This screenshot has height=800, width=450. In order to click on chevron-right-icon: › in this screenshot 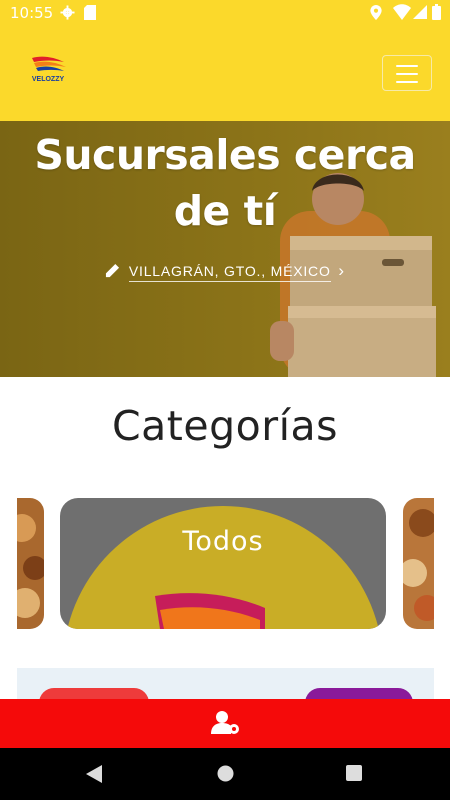, I will do `click(341, 270)`.